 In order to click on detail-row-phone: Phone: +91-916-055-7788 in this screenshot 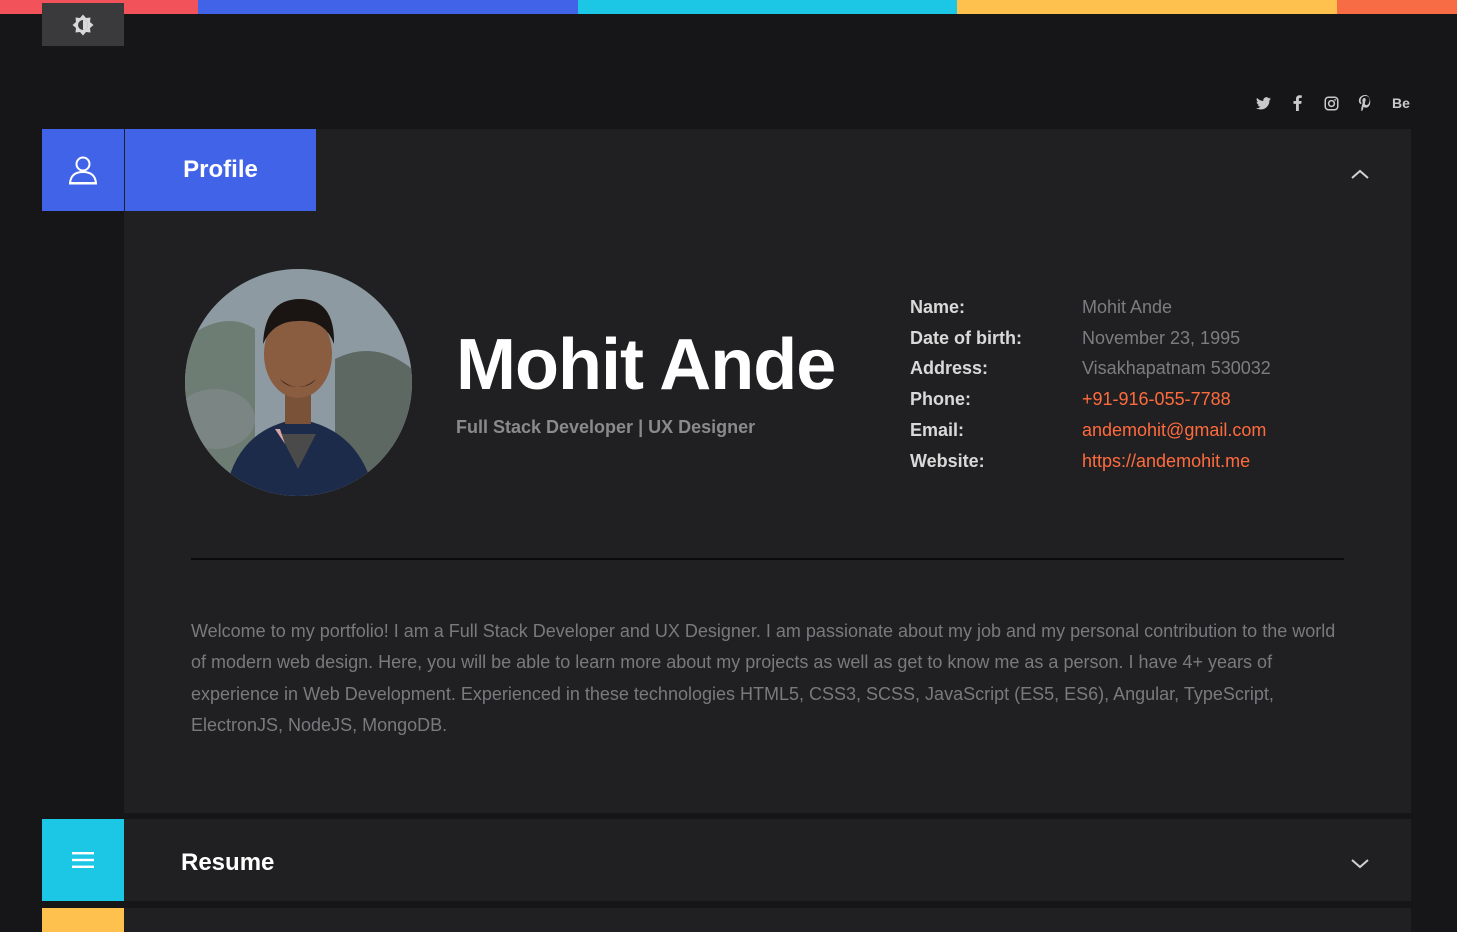, I will do `click(1135, 399)`.